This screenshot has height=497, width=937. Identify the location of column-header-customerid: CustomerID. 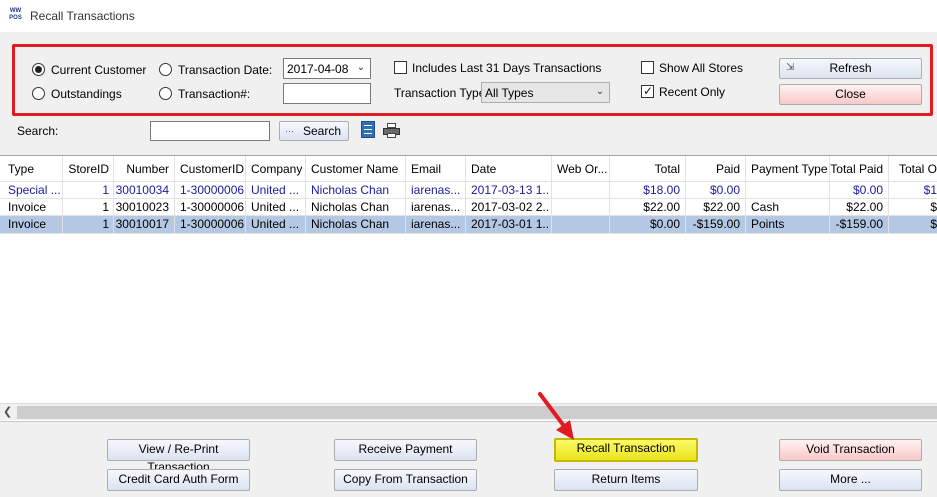
(212, 169).